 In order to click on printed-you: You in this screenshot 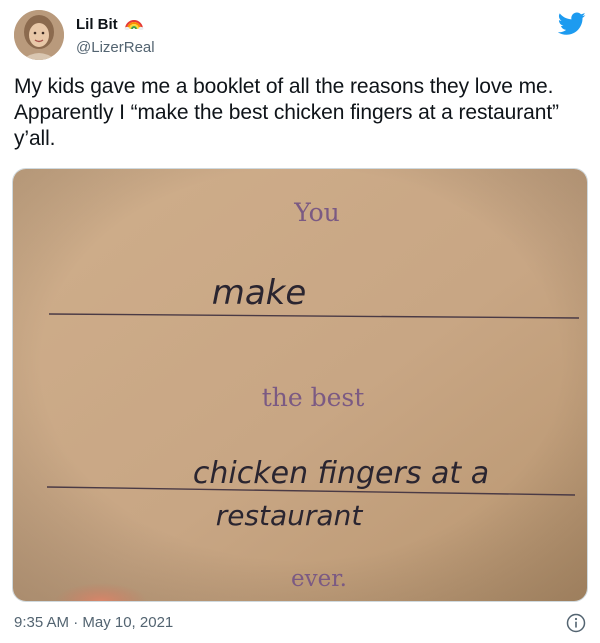, I will do `click(316, 212)`.